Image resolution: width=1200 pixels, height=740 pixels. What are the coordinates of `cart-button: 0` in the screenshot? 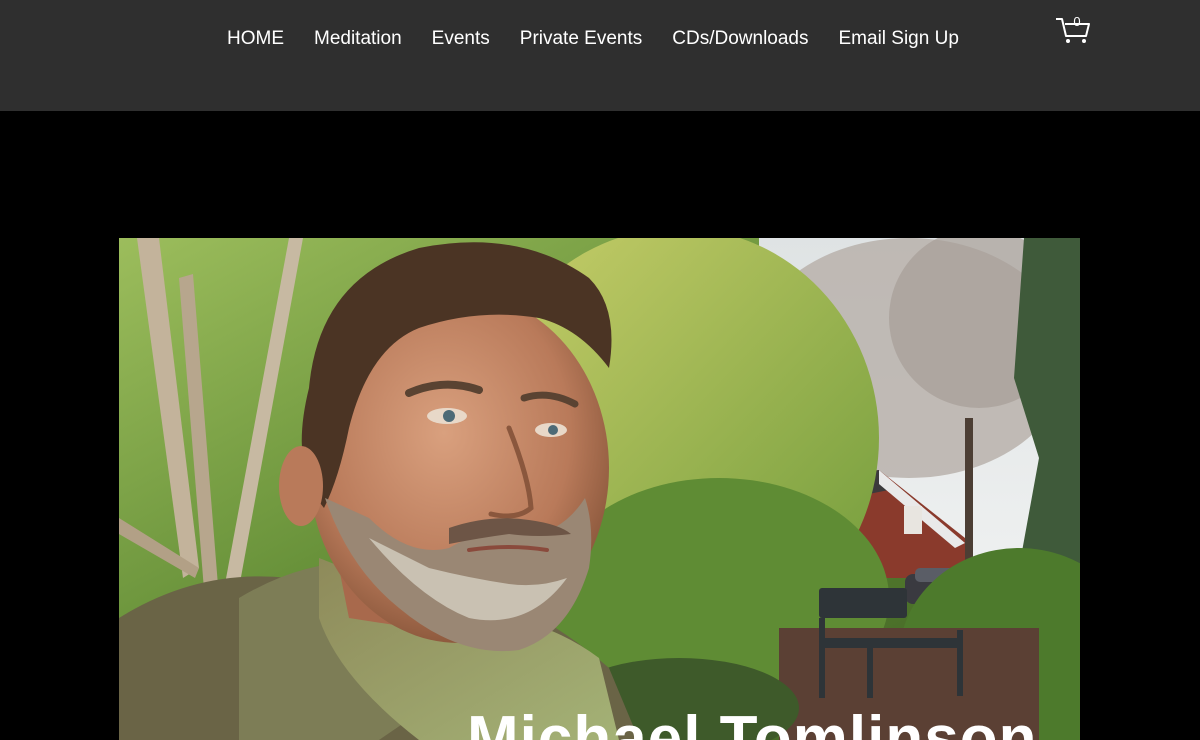 It's located at (1074, 29).